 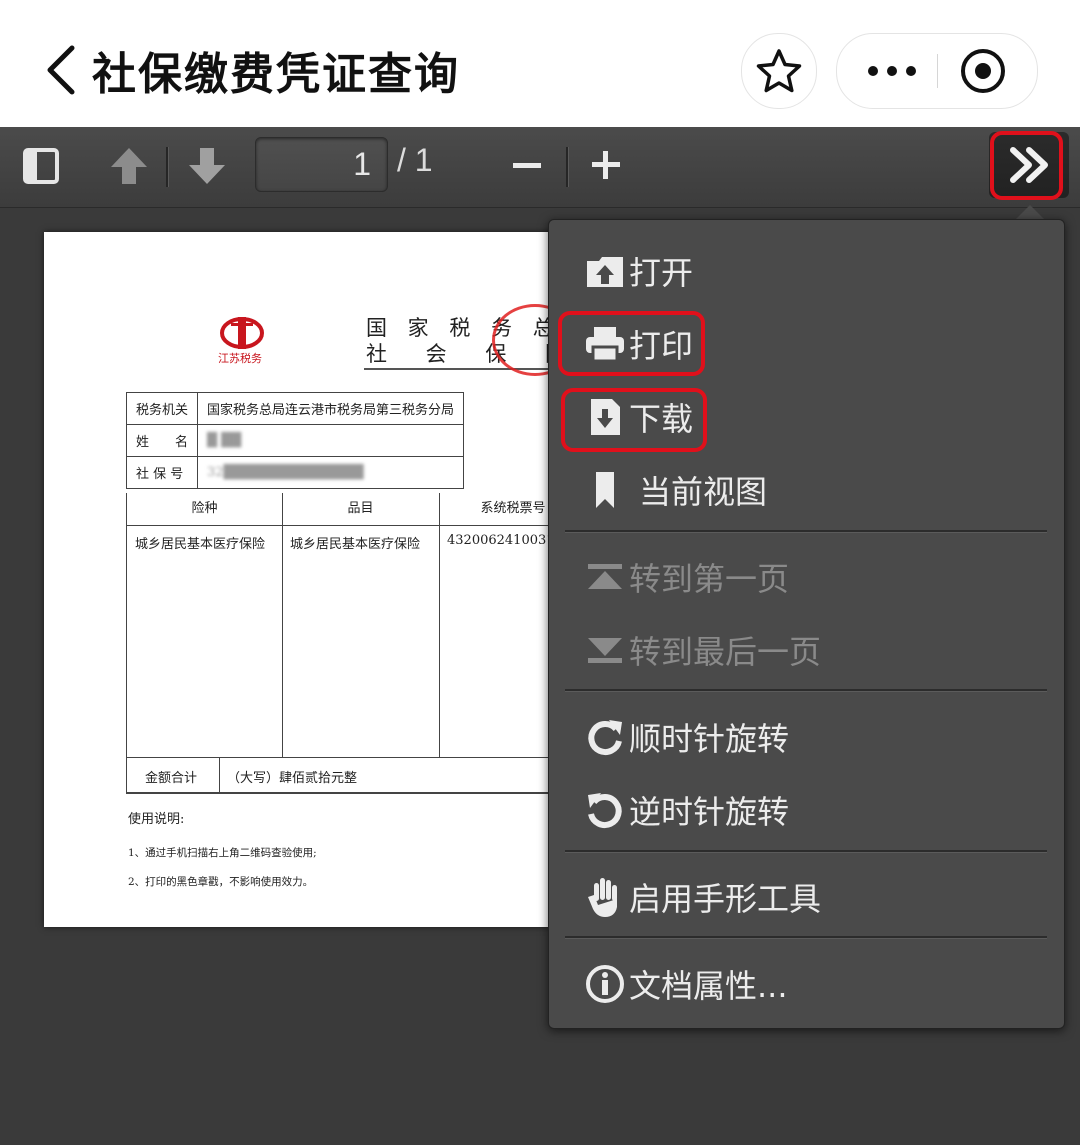 What do you see at coordinates (540, 63) in the screenshot?
I see `app-header: 社保缴费凭证查询` at bounding box center [540, 63].